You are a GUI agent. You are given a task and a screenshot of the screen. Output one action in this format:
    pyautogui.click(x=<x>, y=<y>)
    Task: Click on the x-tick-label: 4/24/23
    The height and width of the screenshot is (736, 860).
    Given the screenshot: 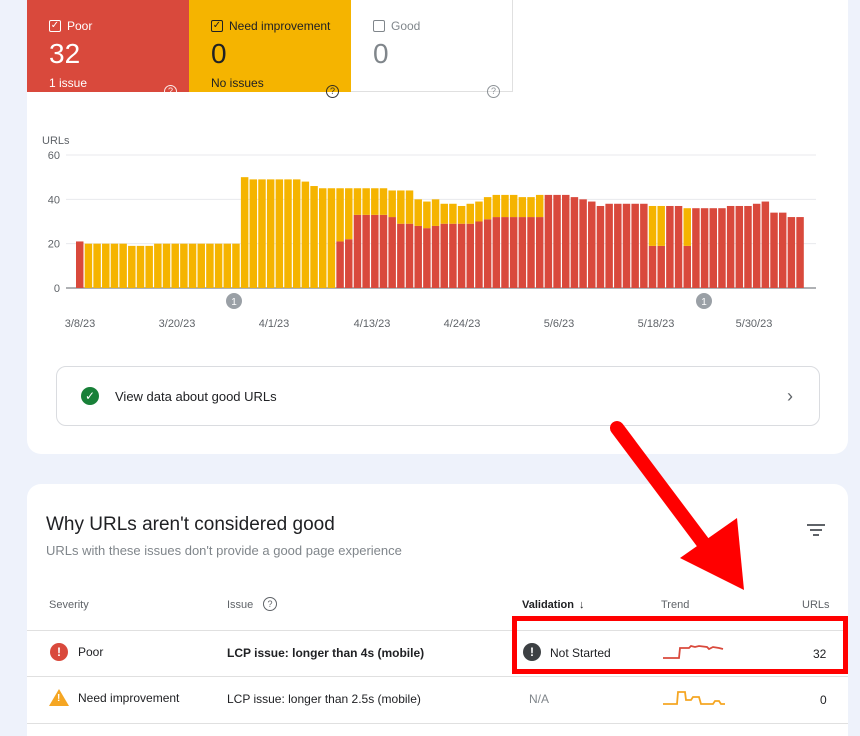 What is the action you would take?
    pyautogui.click(x=462, y=324)
    